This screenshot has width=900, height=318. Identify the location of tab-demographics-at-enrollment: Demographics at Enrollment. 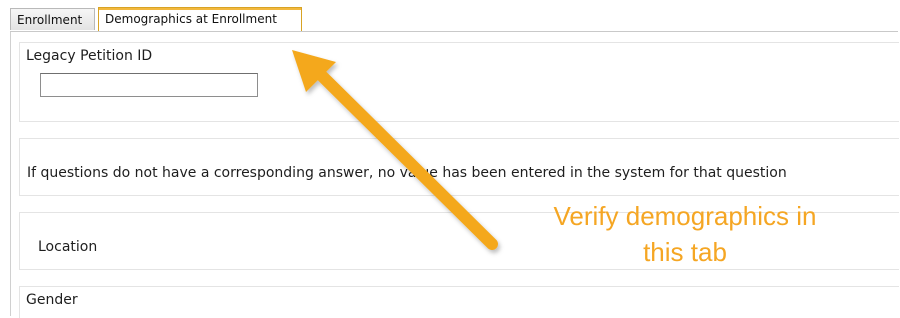
(200, 19).